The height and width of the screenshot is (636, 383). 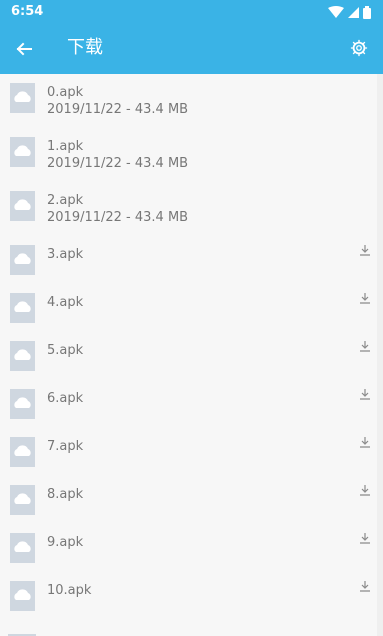 What do you see at coordinates (188, 209) in the screenshot?
I see `file-row-2: 2.apk 2019/11/22 - 43.4 MB` at bounding box center [188, 209].